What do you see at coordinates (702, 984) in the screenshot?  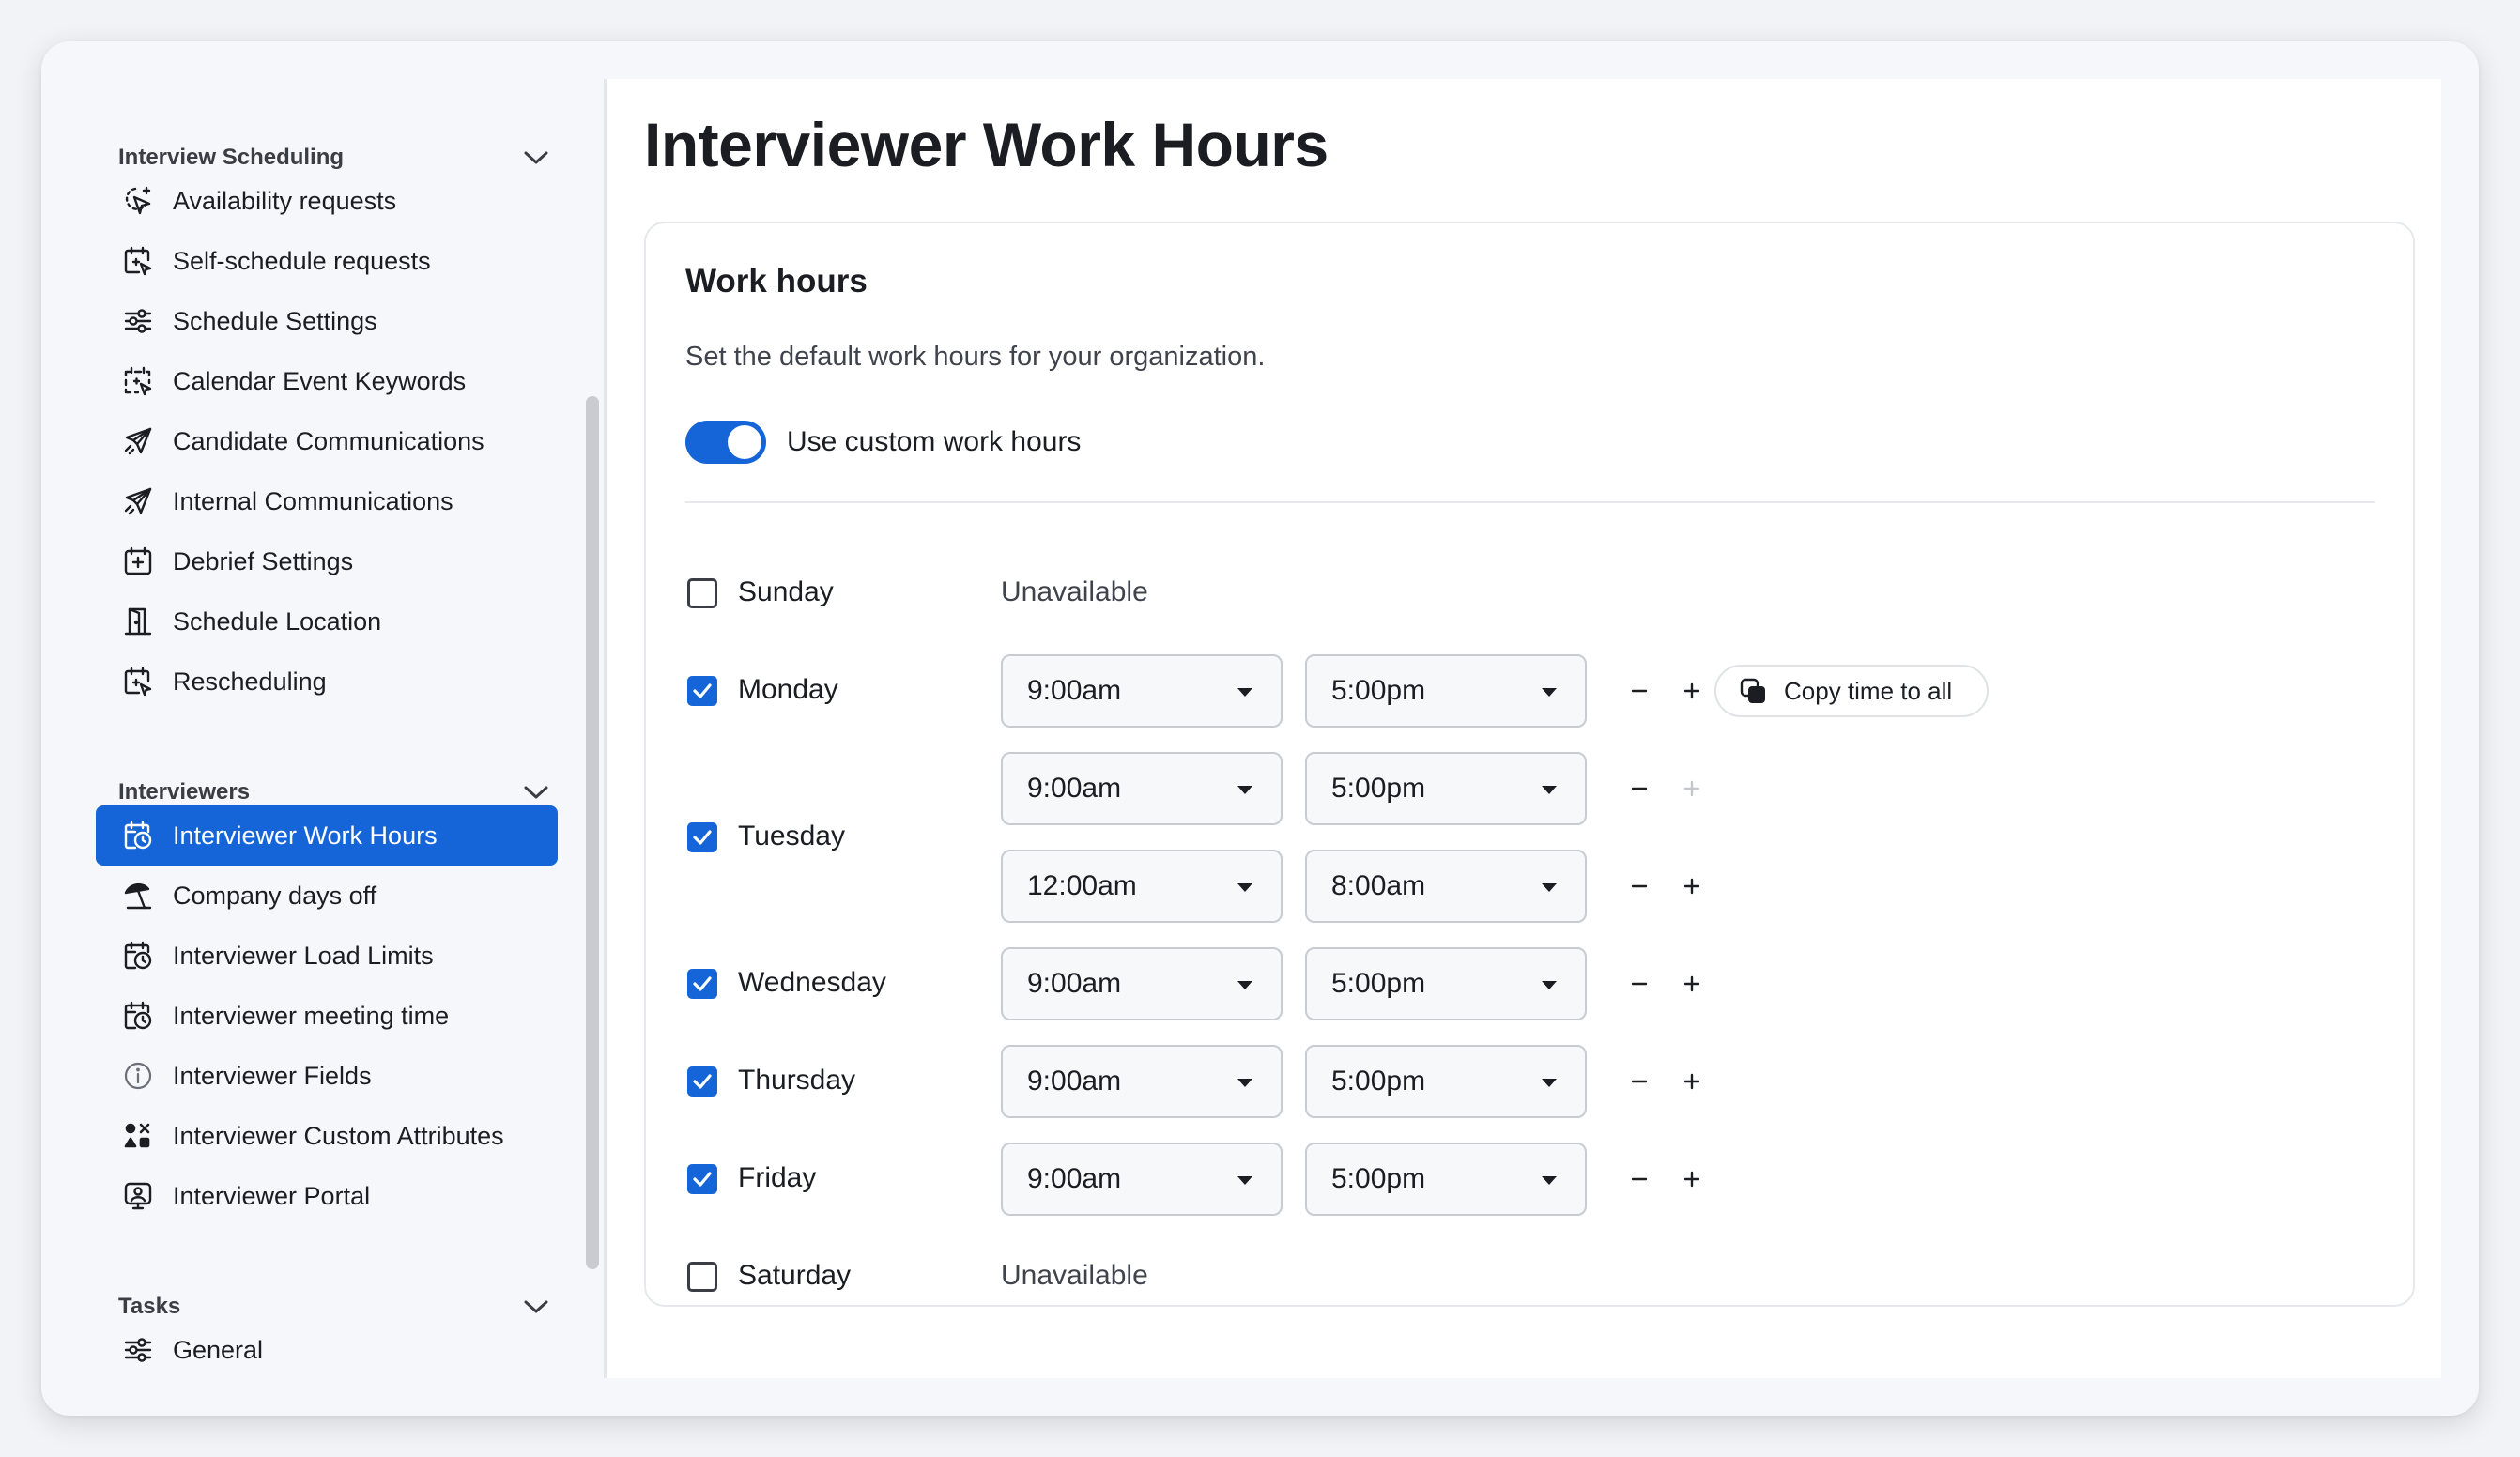 I see `checkbox-wednesday` at bounding box center [702, 984].